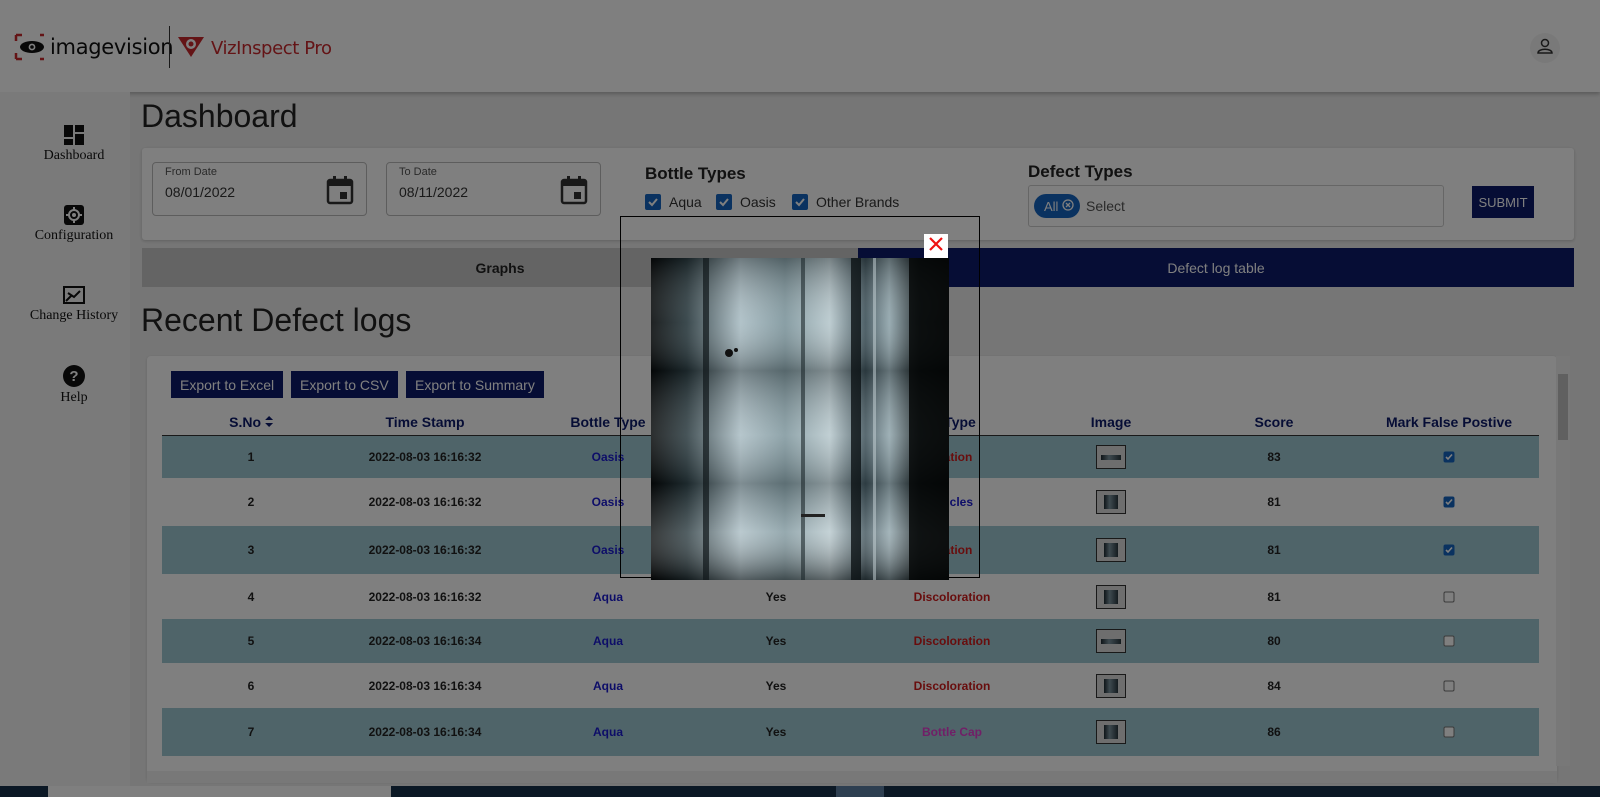  I want to click on defect-image-preview, so click(800, 419).